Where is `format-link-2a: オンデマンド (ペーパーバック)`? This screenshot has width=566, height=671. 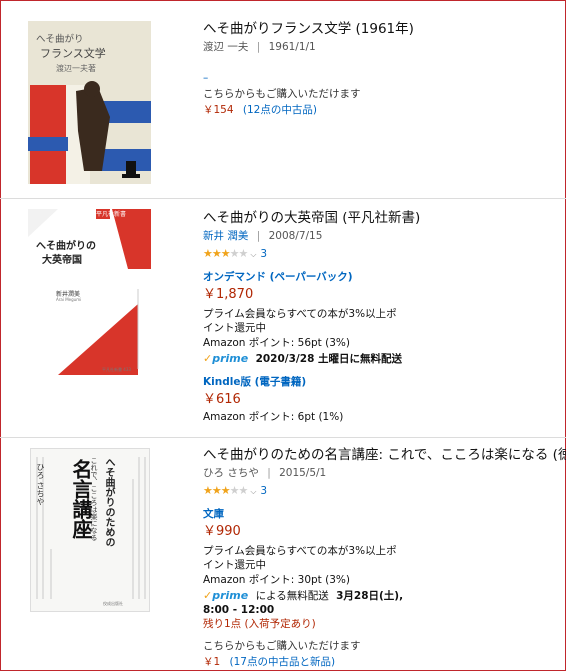 format-link-2a: オンデマンド (ペーパーバック) is located at coordinates (384, 277).